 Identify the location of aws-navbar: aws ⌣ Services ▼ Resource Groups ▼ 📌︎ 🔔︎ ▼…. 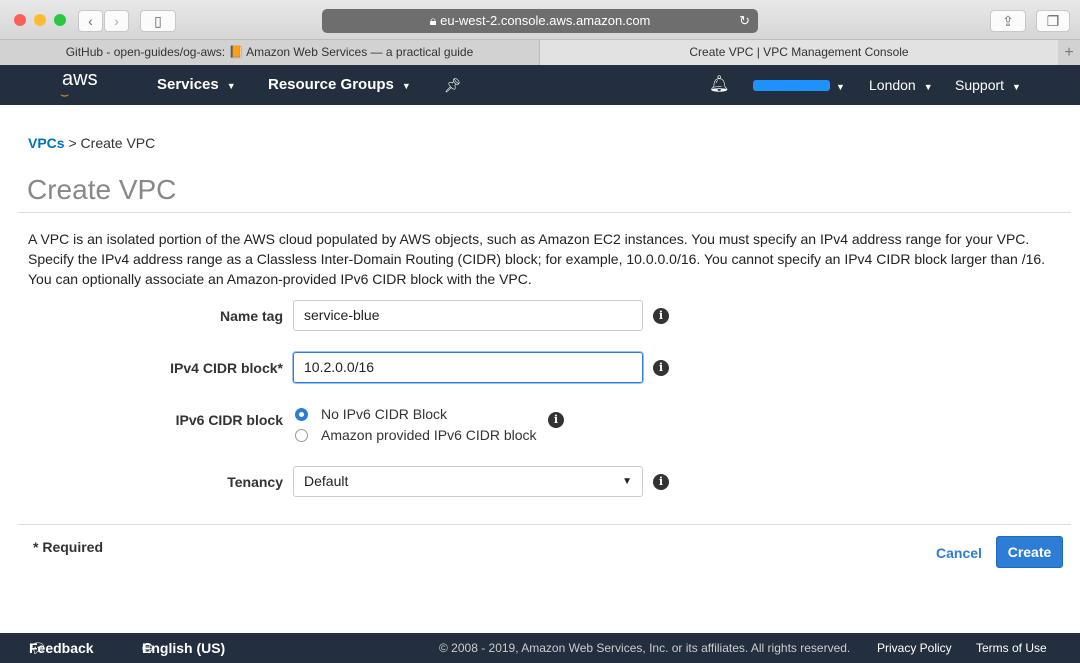
(540, 85).